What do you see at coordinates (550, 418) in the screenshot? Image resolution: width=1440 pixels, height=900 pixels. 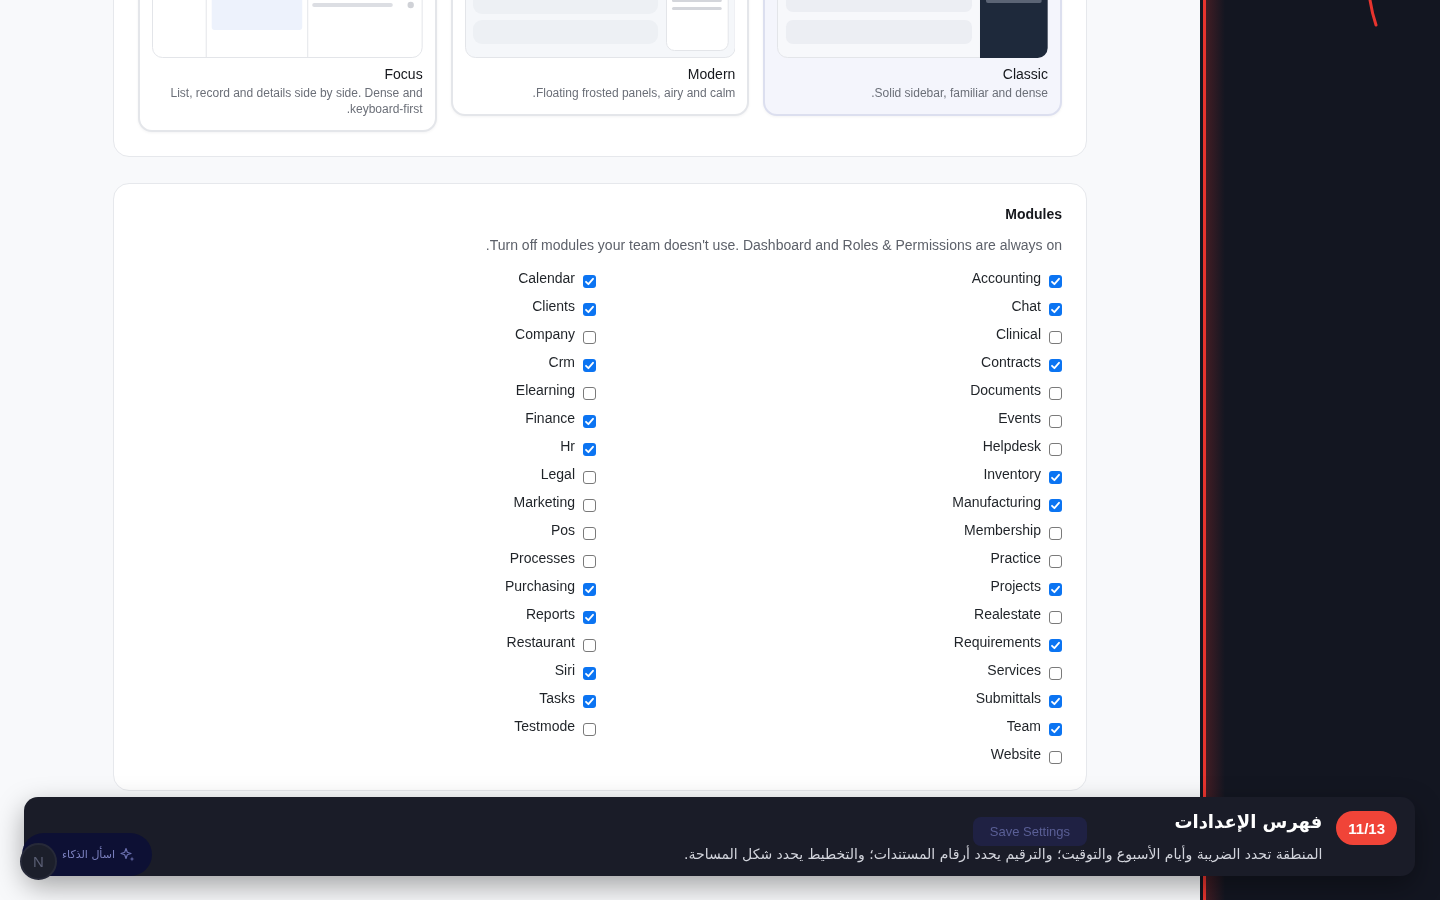 I see `module-label: Finance` at bounding box center [550, 418].